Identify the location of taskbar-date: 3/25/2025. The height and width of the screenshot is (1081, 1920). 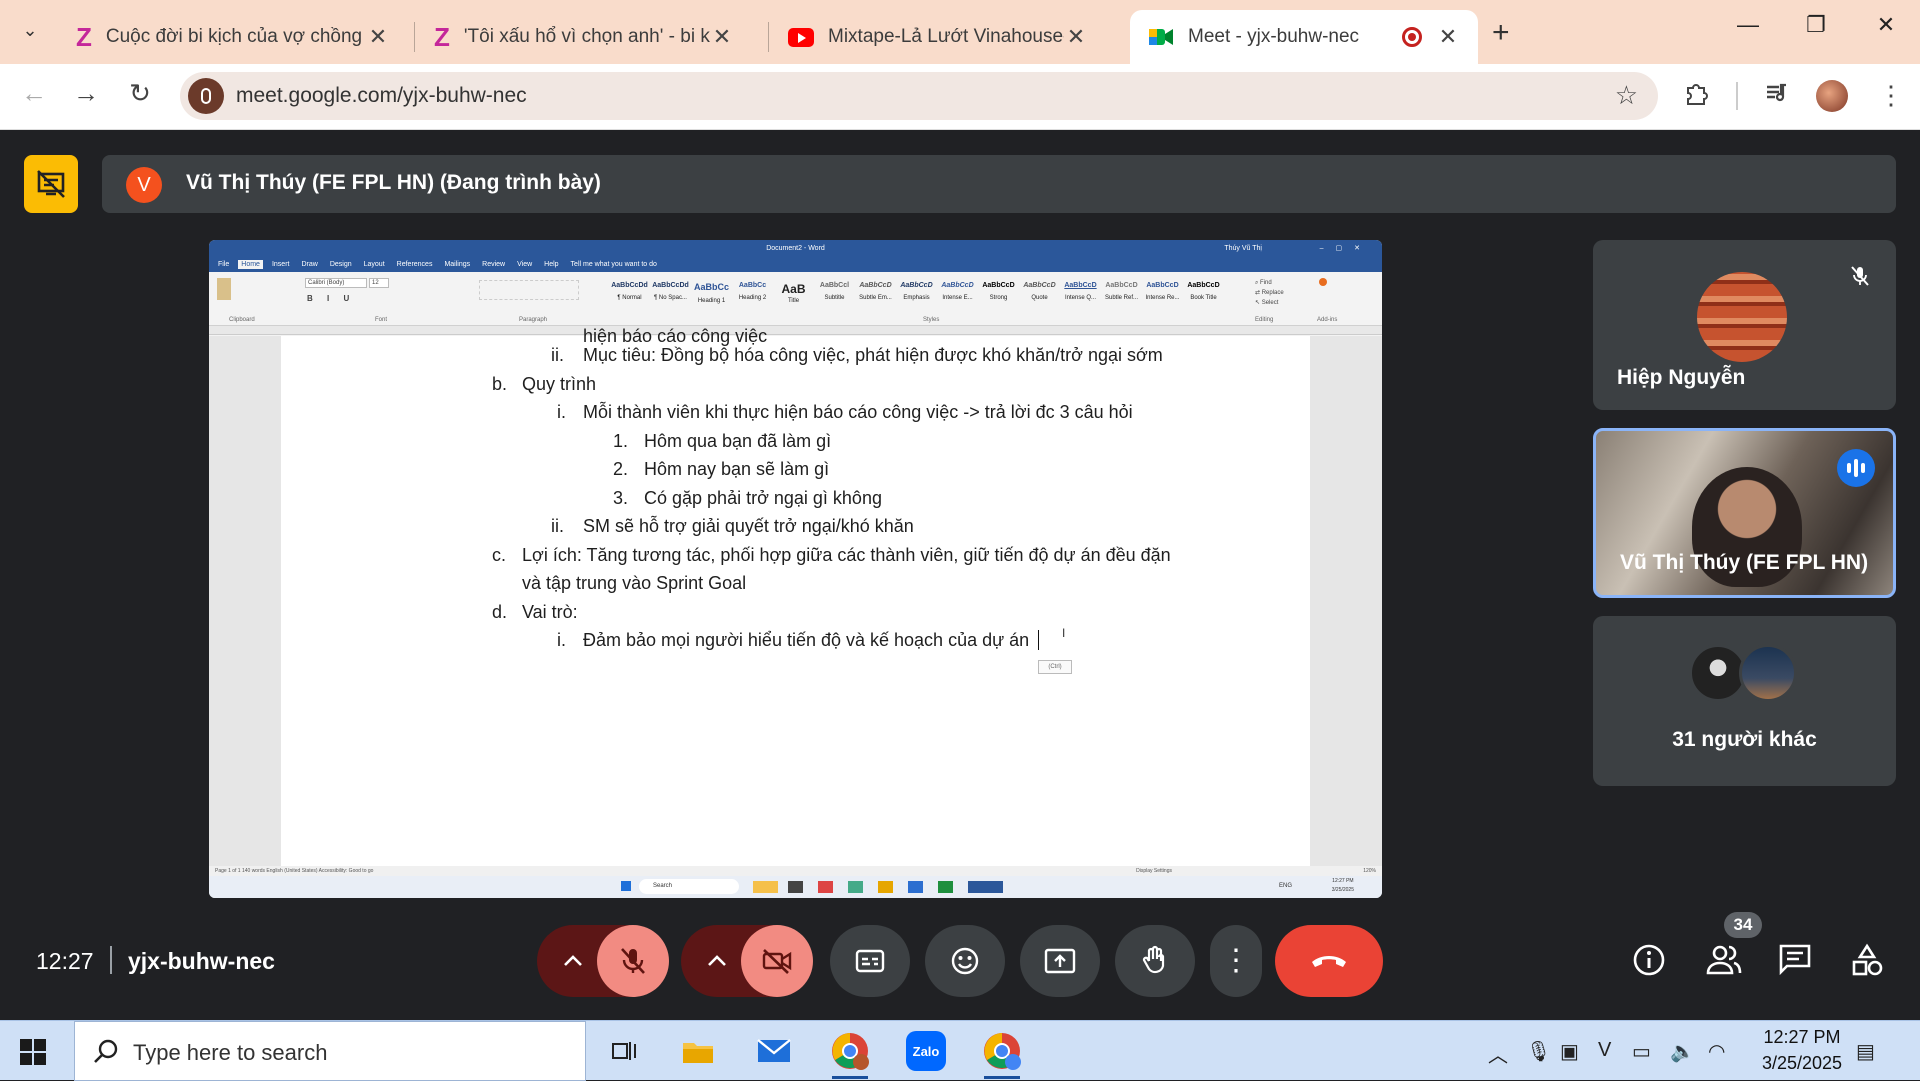
(1802, 1063).